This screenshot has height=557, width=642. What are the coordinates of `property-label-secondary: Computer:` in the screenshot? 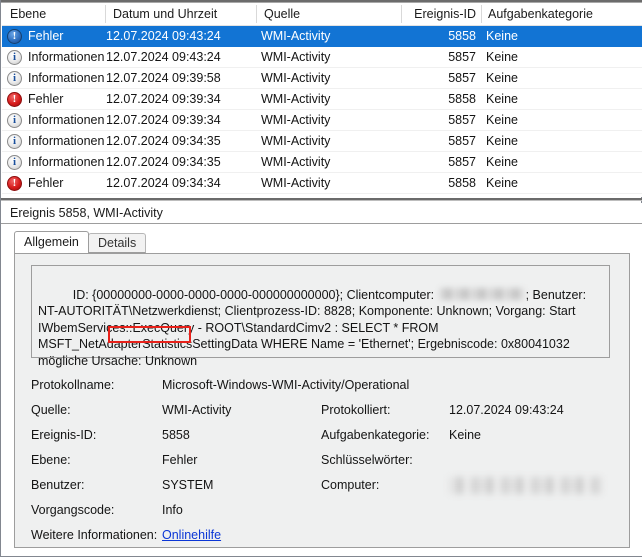 It's located at (350, 485).